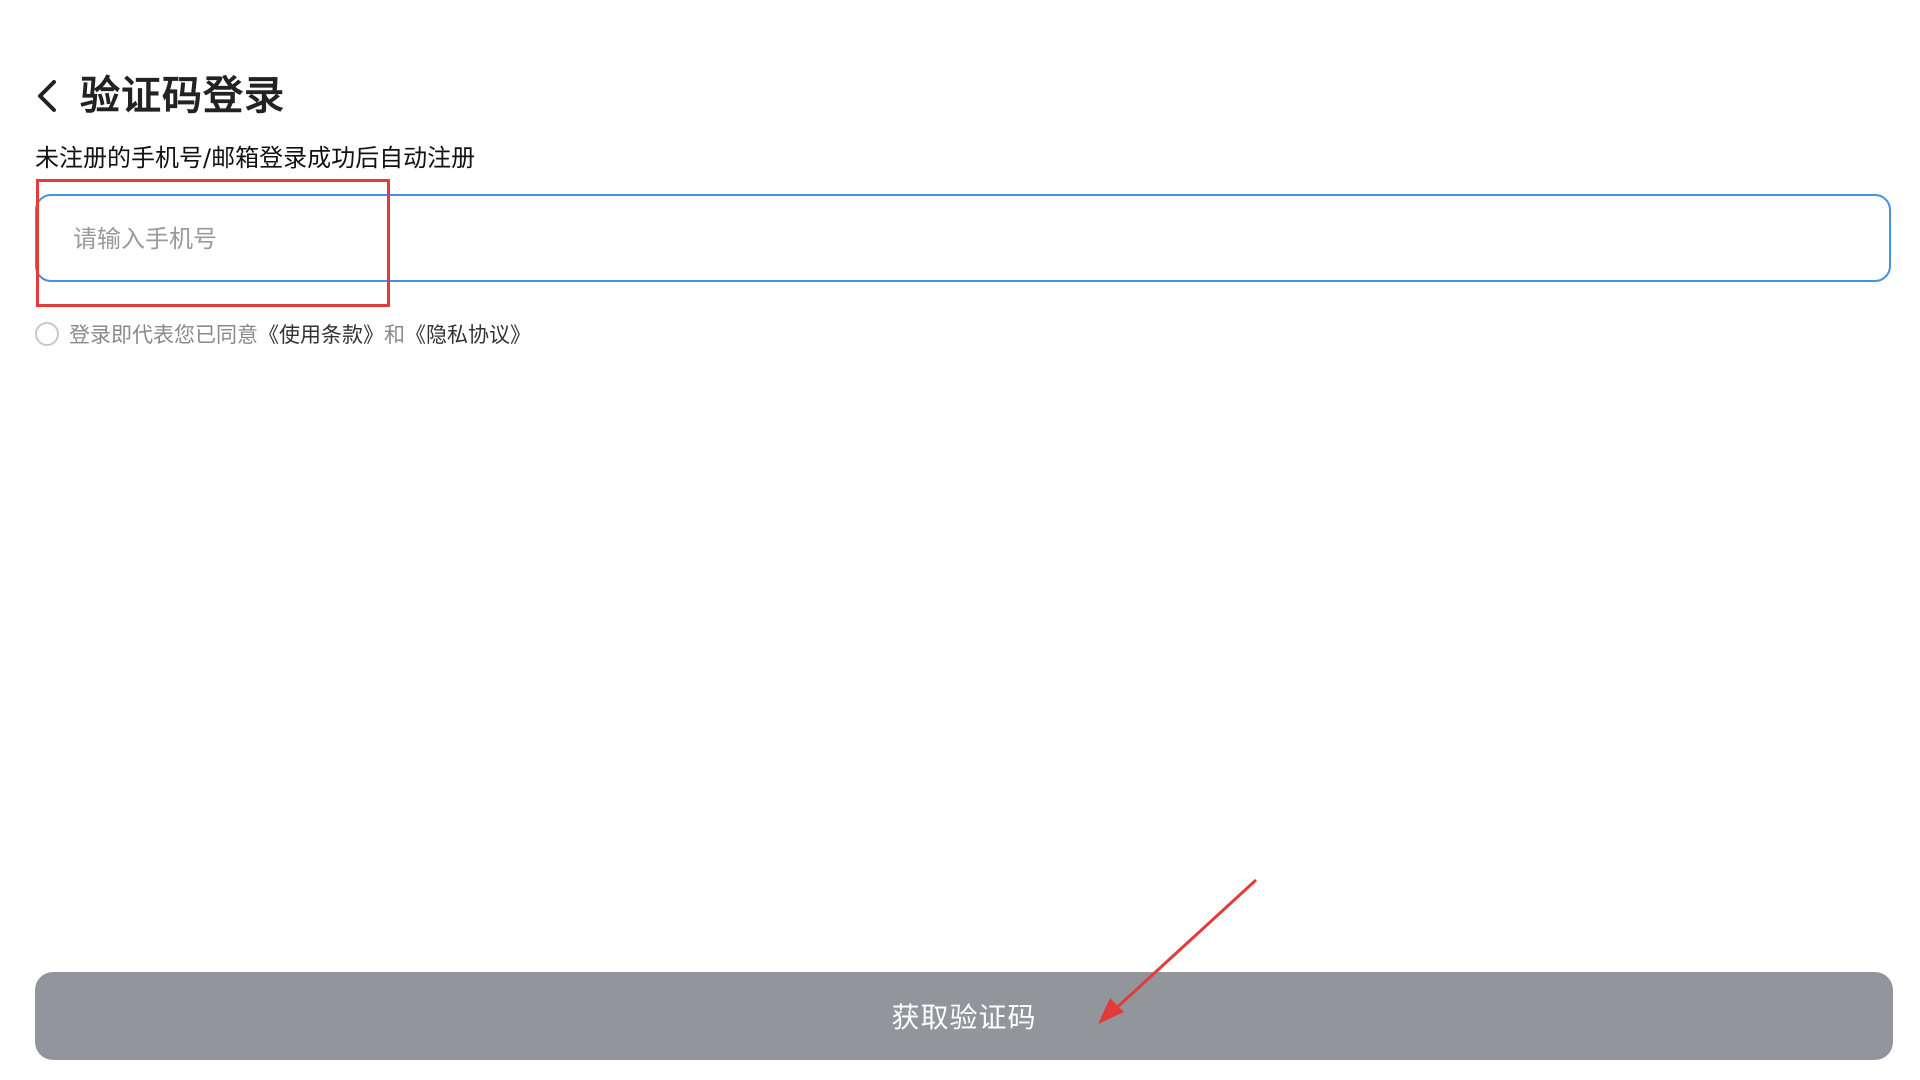  Describe the element at coordinates (394, 335) in the screenshot. I see `agreement-conjunction: 和` at that location.